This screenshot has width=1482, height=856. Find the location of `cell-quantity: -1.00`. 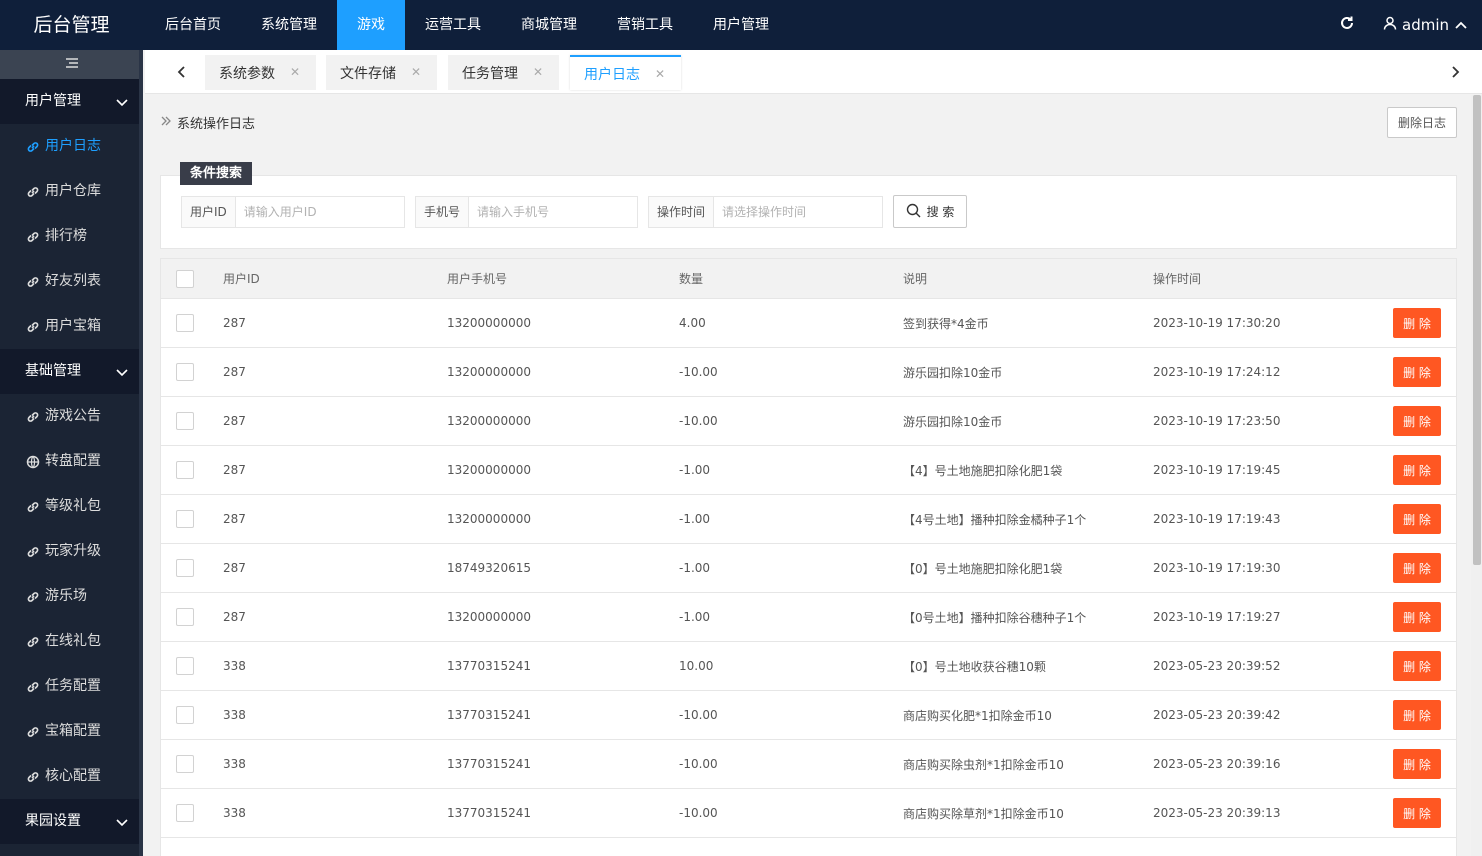

cell-quantity: -1.00 is located at coordinates (695, 470).